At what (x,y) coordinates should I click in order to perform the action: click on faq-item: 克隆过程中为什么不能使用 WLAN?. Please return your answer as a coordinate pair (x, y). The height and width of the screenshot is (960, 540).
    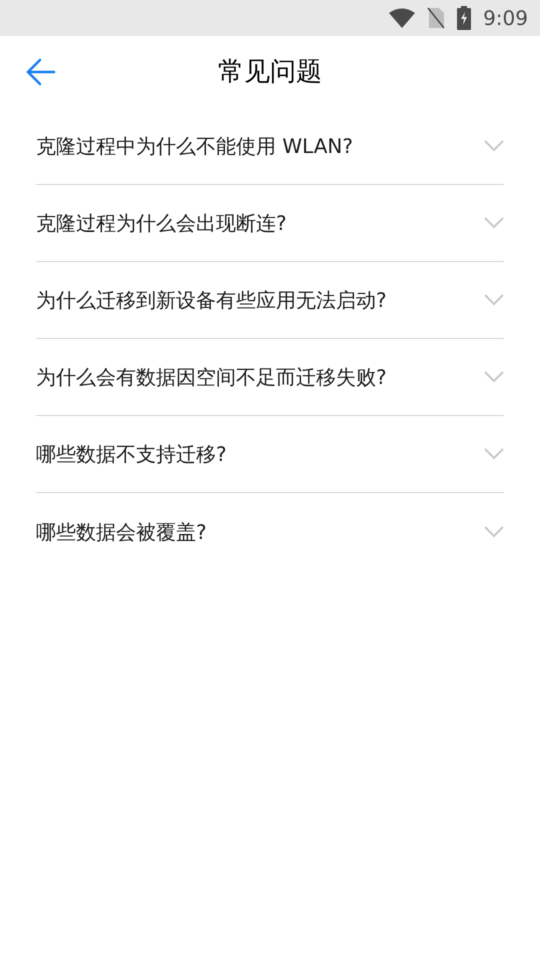
    Looking at the image, I should click on (270, 146).